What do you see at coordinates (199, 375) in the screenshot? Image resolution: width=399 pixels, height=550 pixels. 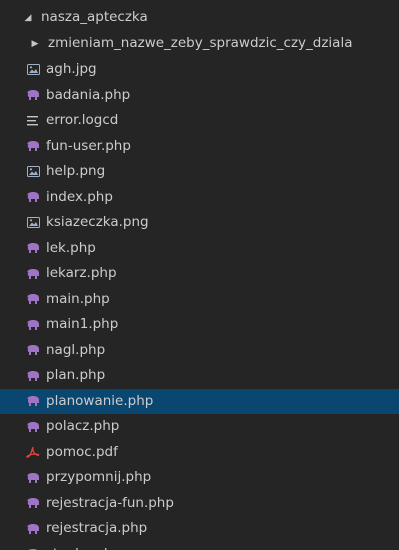 I see `file-row: plan.php` at bounding box center [199, 375].